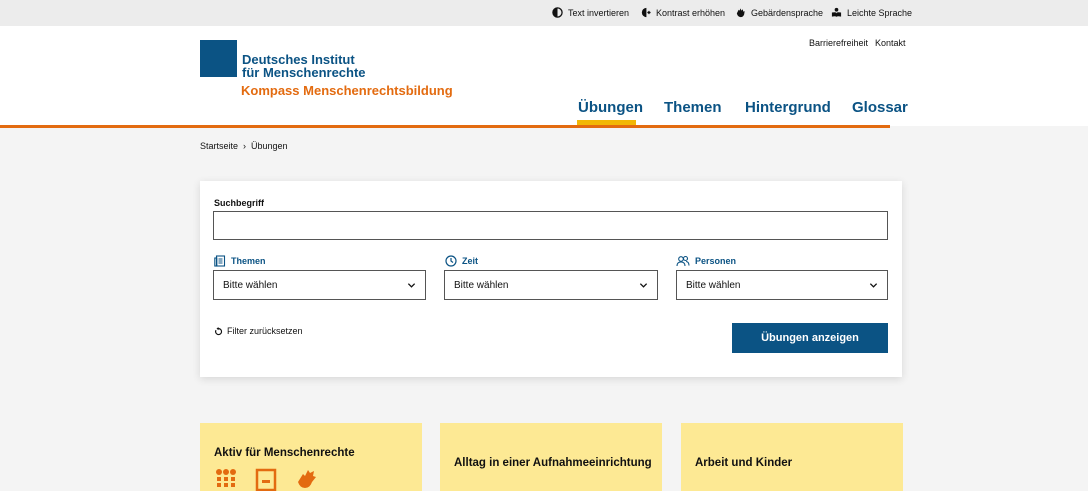 Image resolution: width=1088 pixels, height=491 pixels. I want to click on sign-language-link: Gebärdensprache, so click(779, 12).